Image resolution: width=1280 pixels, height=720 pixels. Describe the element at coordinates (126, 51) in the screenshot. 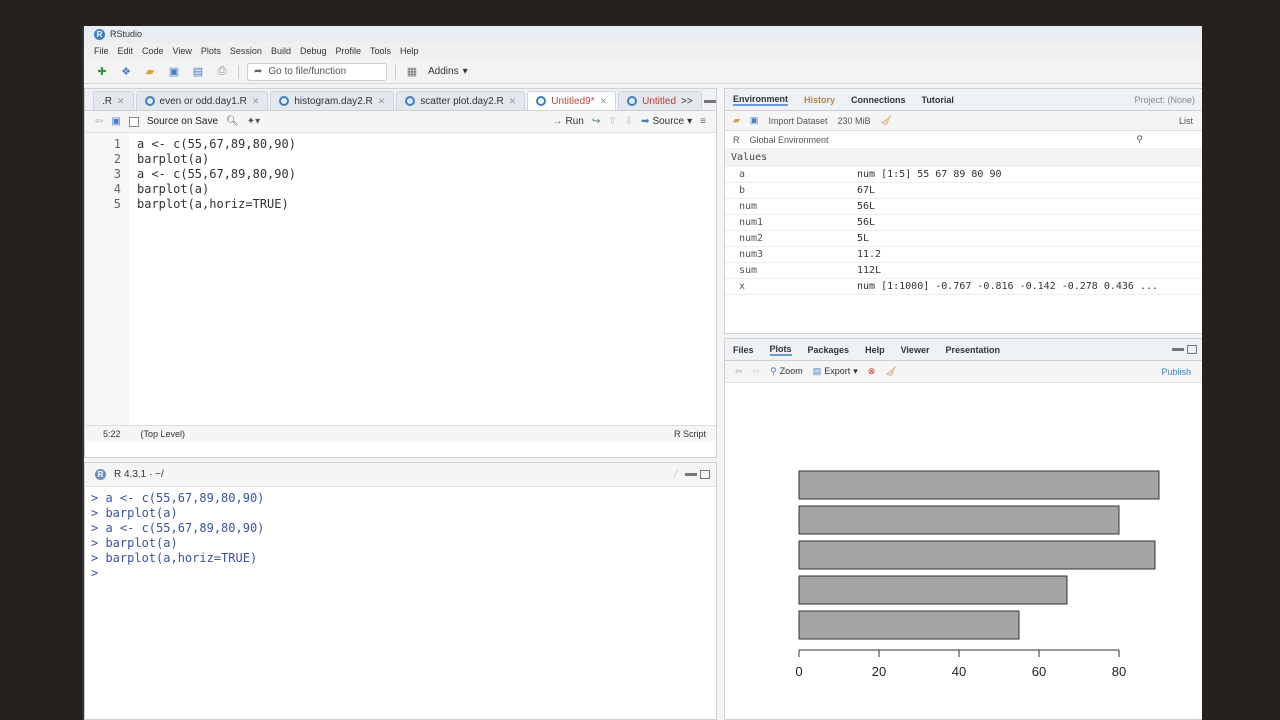

I see `menu-edit: Edit` at that location.